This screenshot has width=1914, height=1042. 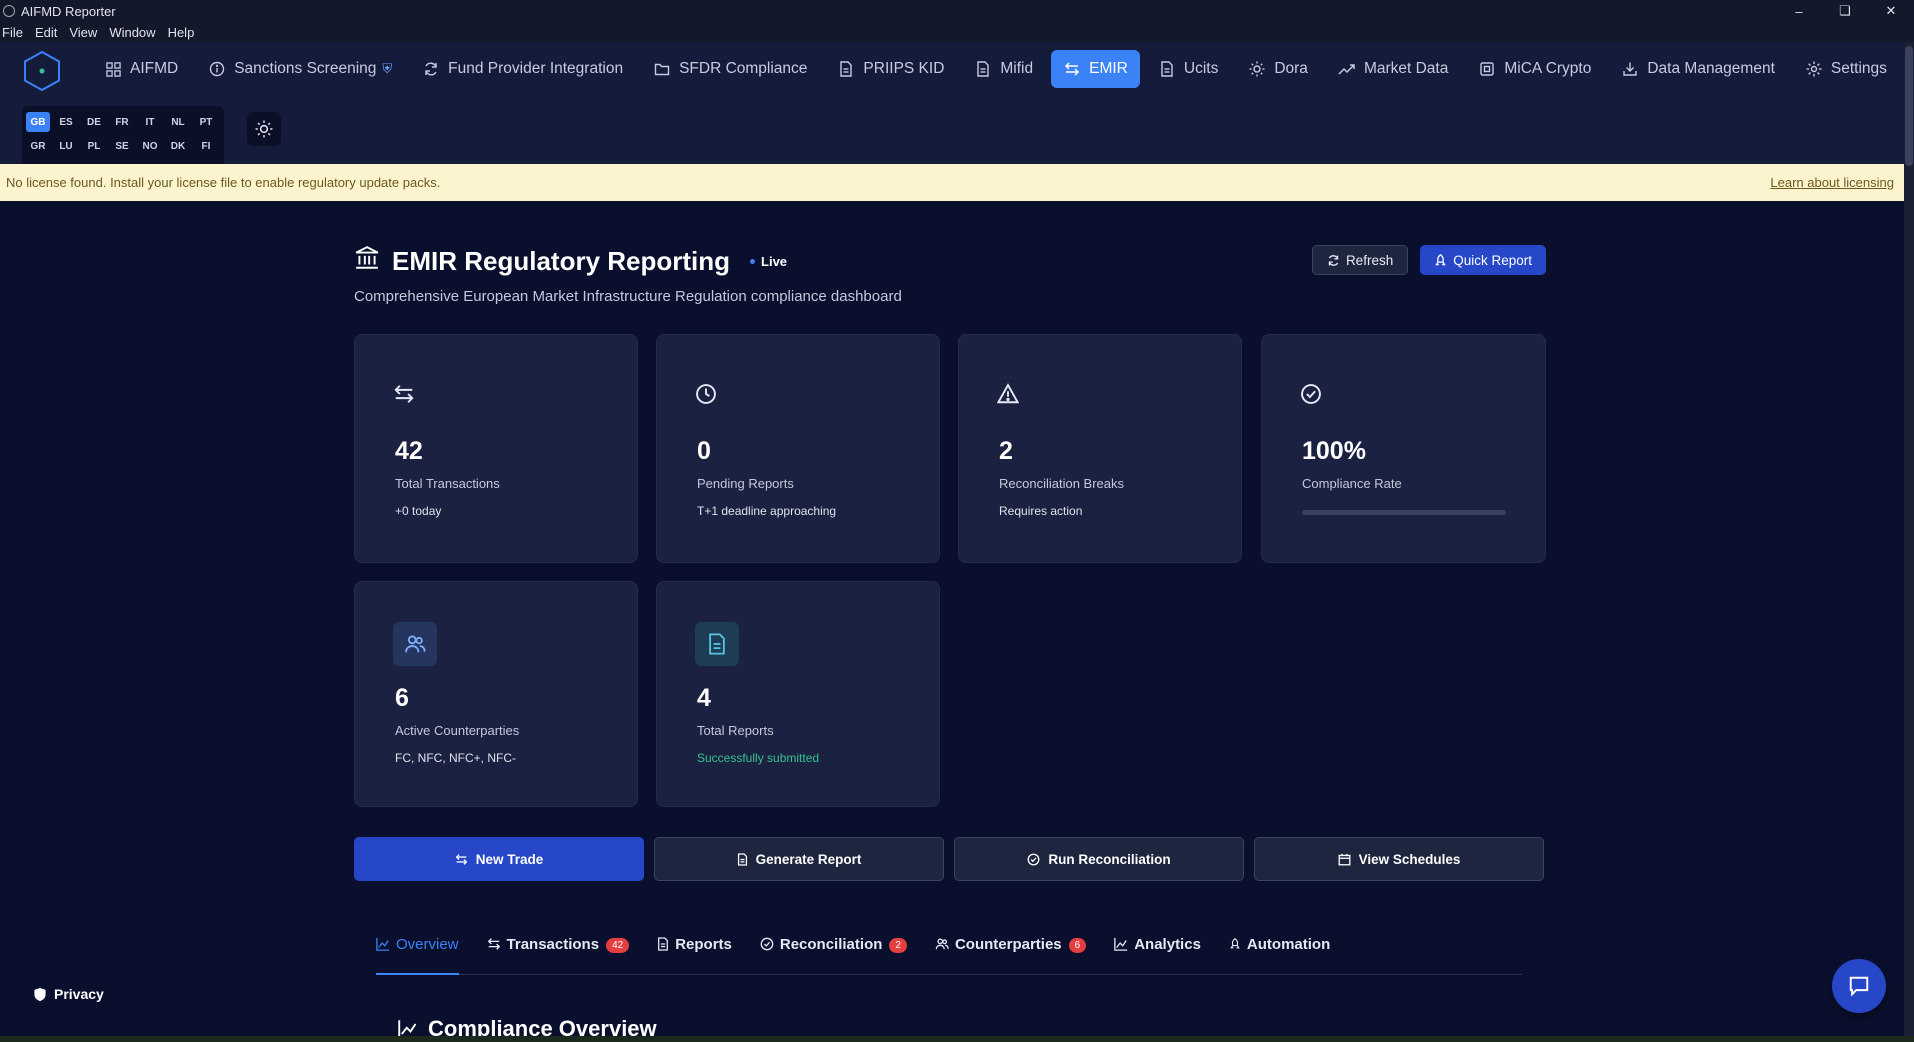 What do you see at coordinates (499, 859) in the screenshot?
I see `new-trade-button: New Trade` at bounding box center [499, 859].